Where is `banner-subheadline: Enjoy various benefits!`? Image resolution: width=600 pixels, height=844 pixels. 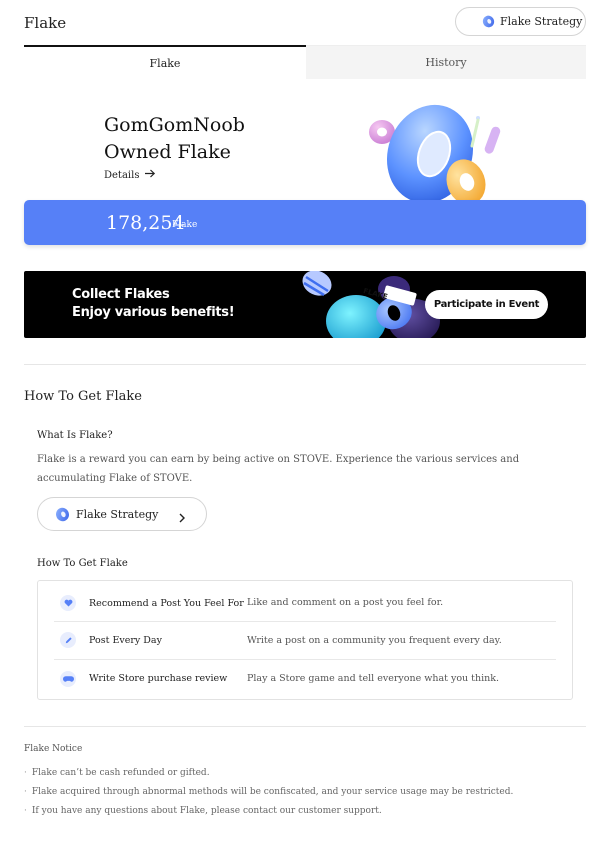 banner-subheadline: Enjoy various benefits! is located at coordinates (153, 312).